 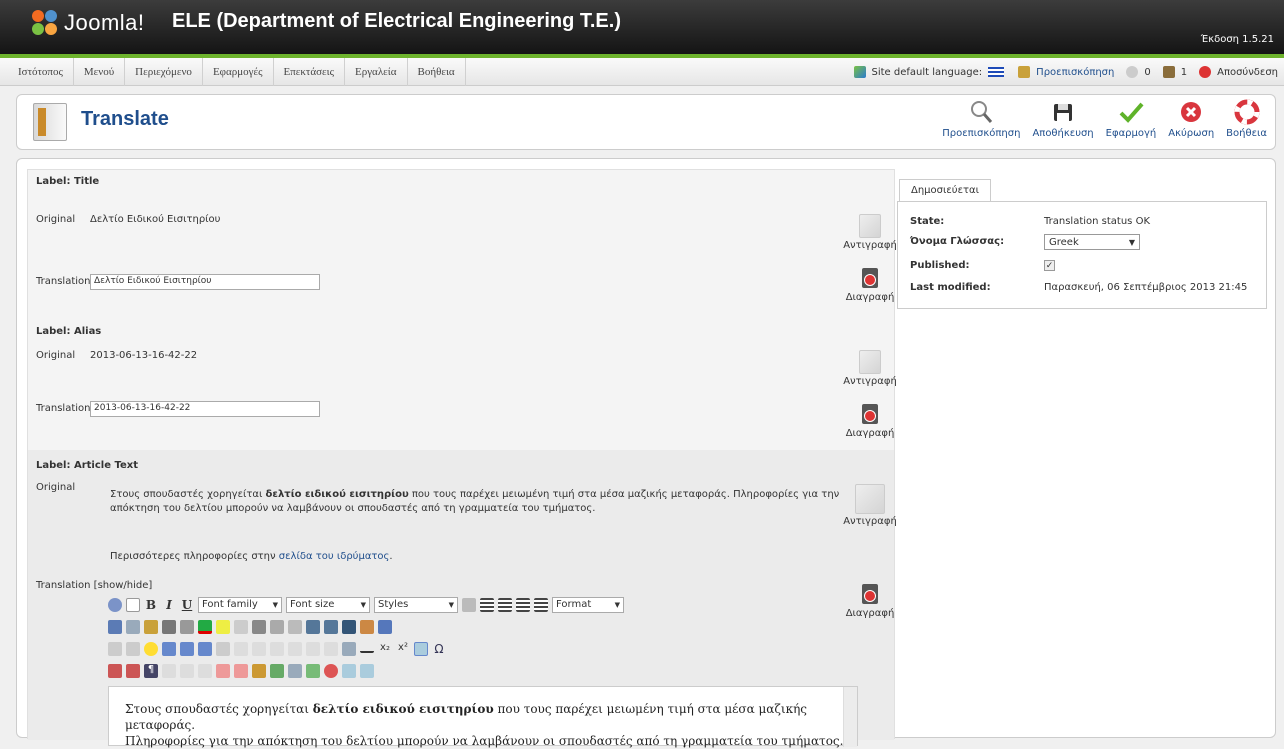 I want to click on rtl-icon, so click(x=133, y=649).